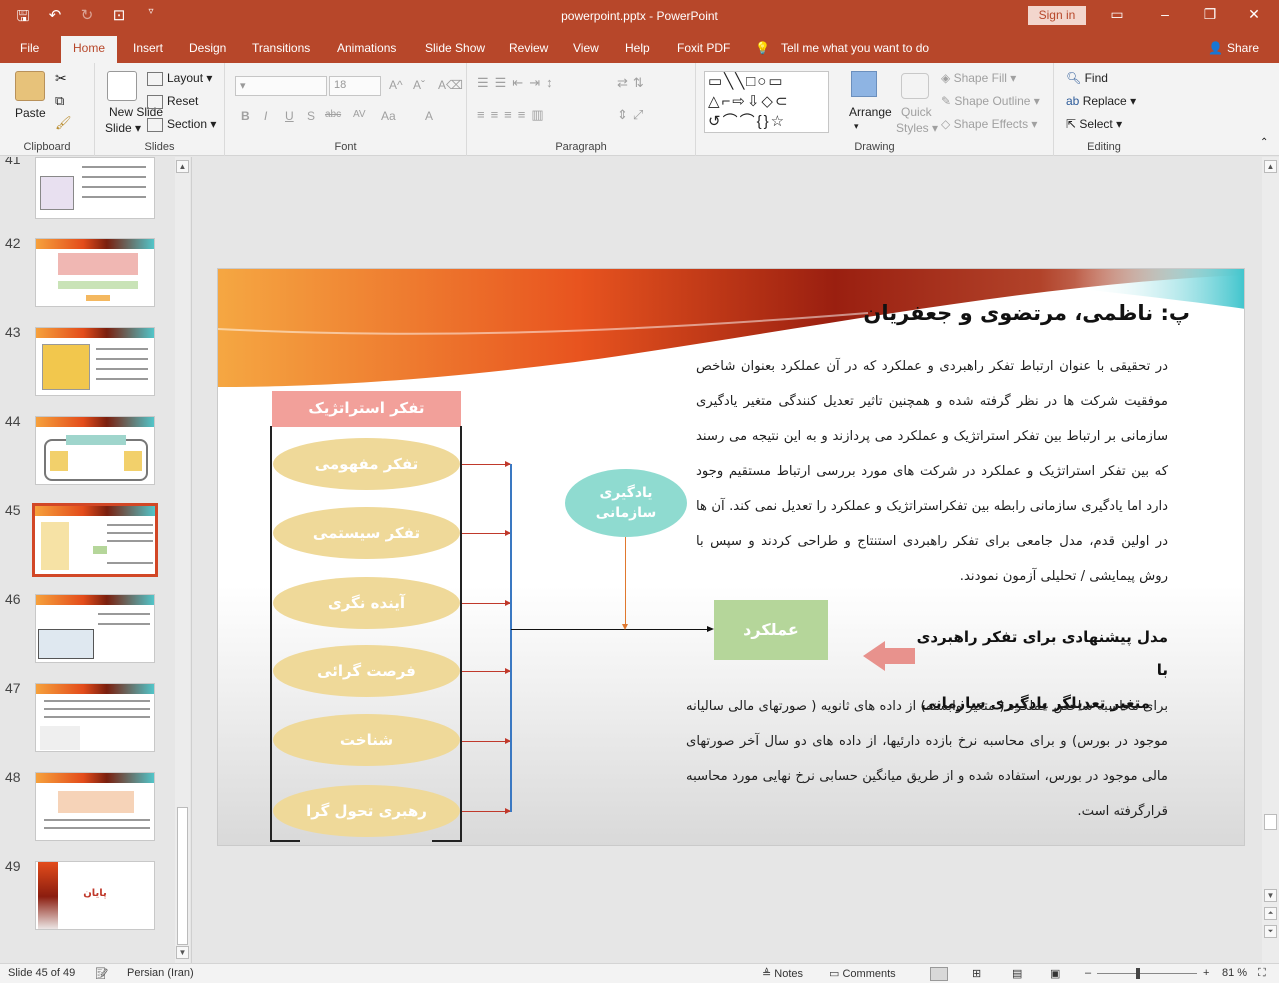 Image resolution: width=1279 pixels, height=983 pixels. Describe the element at coordinates (939, 974) in the screenshot. I see `normal-view-icon` at that location.